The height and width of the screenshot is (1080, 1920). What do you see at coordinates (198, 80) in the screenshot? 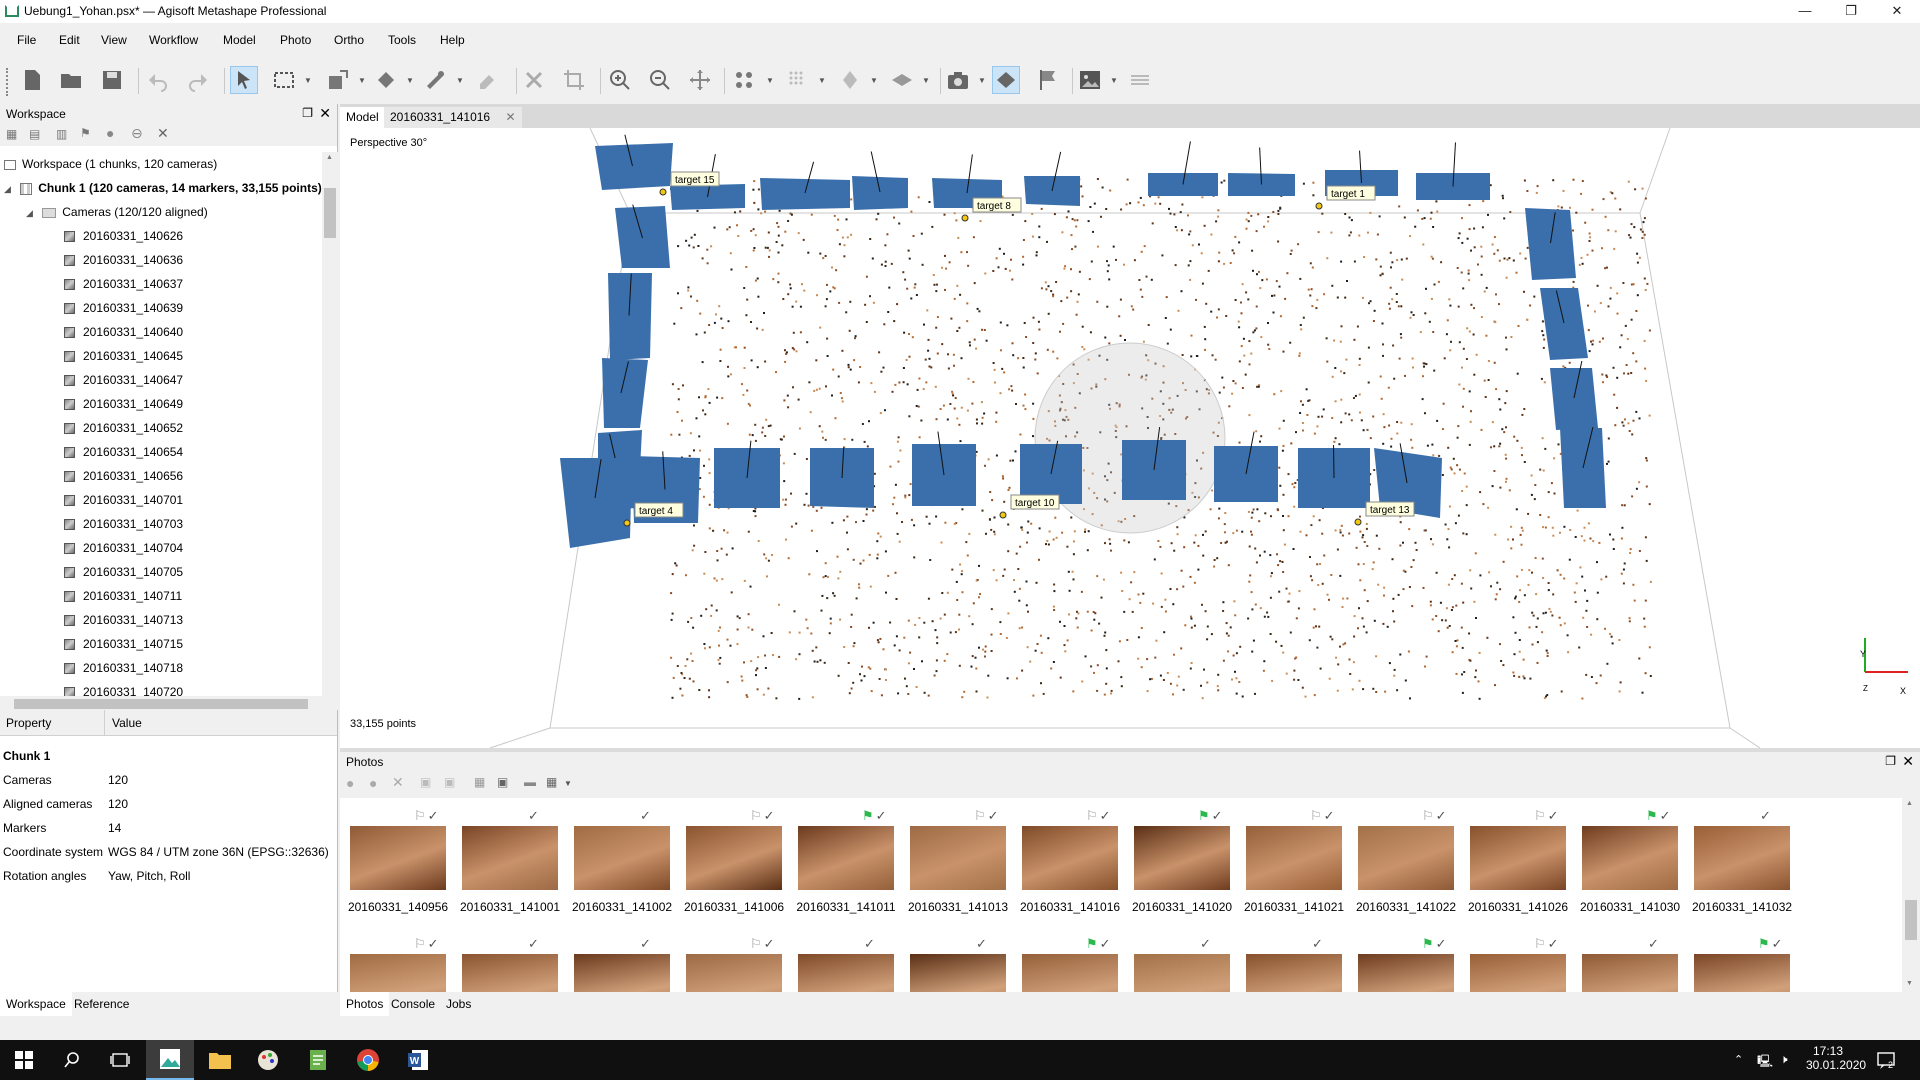
I see `redo-icon` at bounding box center [198, 80].